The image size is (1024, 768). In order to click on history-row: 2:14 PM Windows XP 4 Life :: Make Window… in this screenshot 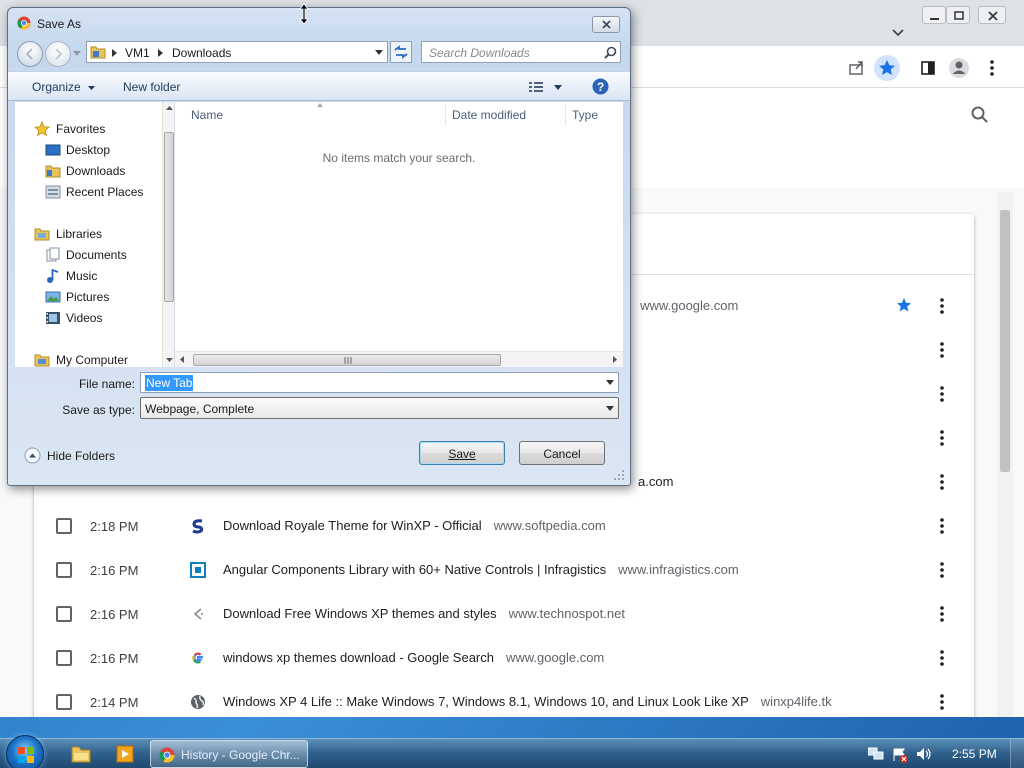, I will do `click(504, 698)`.